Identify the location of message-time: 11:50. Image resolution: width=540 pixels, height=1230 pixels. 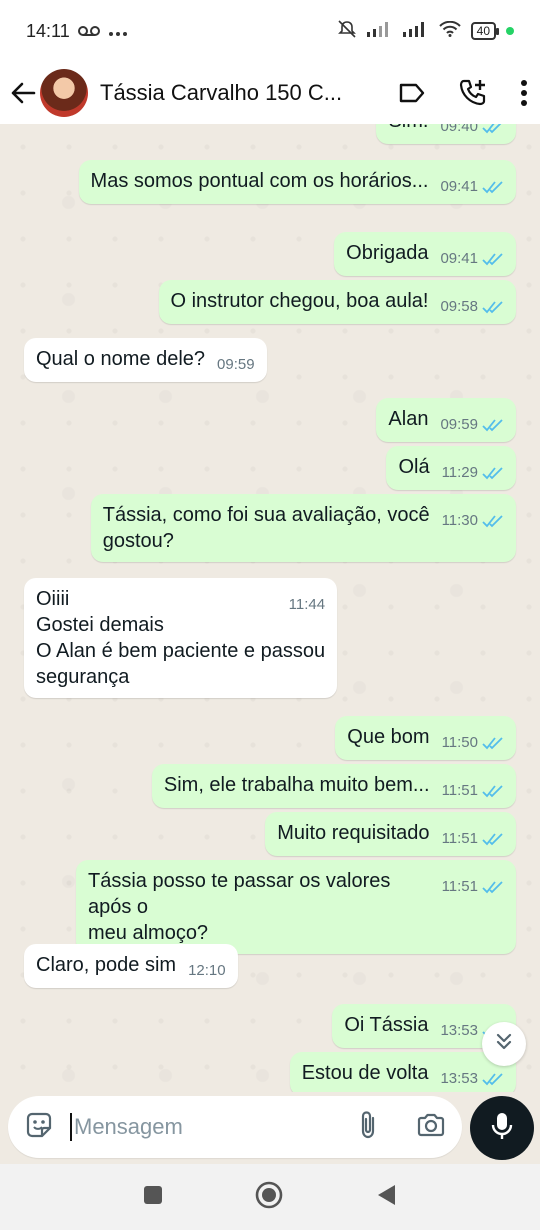
(459, 742).